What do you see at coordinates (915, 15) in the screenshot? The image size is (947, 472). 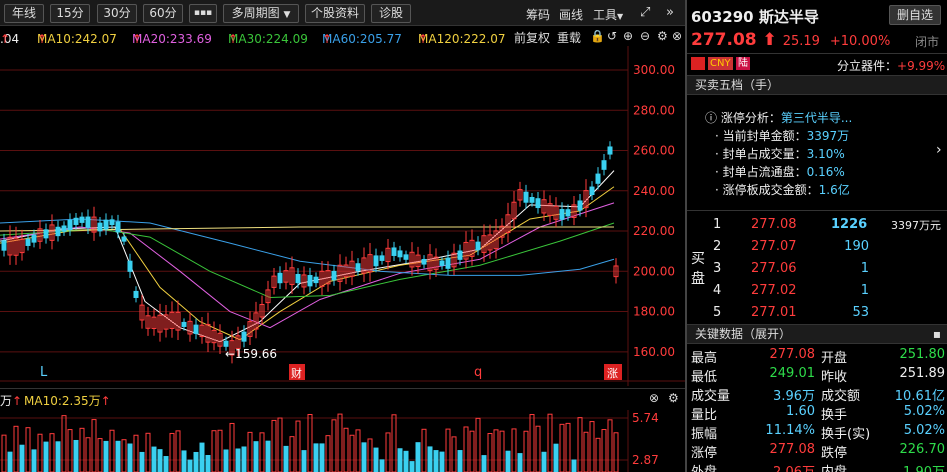 I see `remove-watchlist-button: 删自选` at bounding box center [915, 15].